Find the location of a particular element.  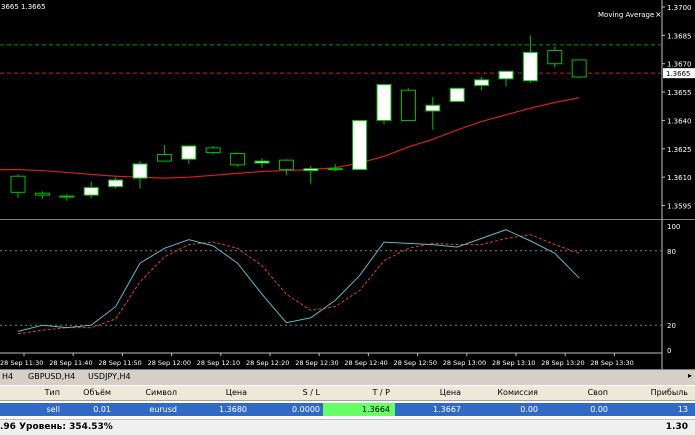

chart-tabs: H4 GBPUSD,H4 USDJPY,H4 ▸ is located at coordinates (347, 377).